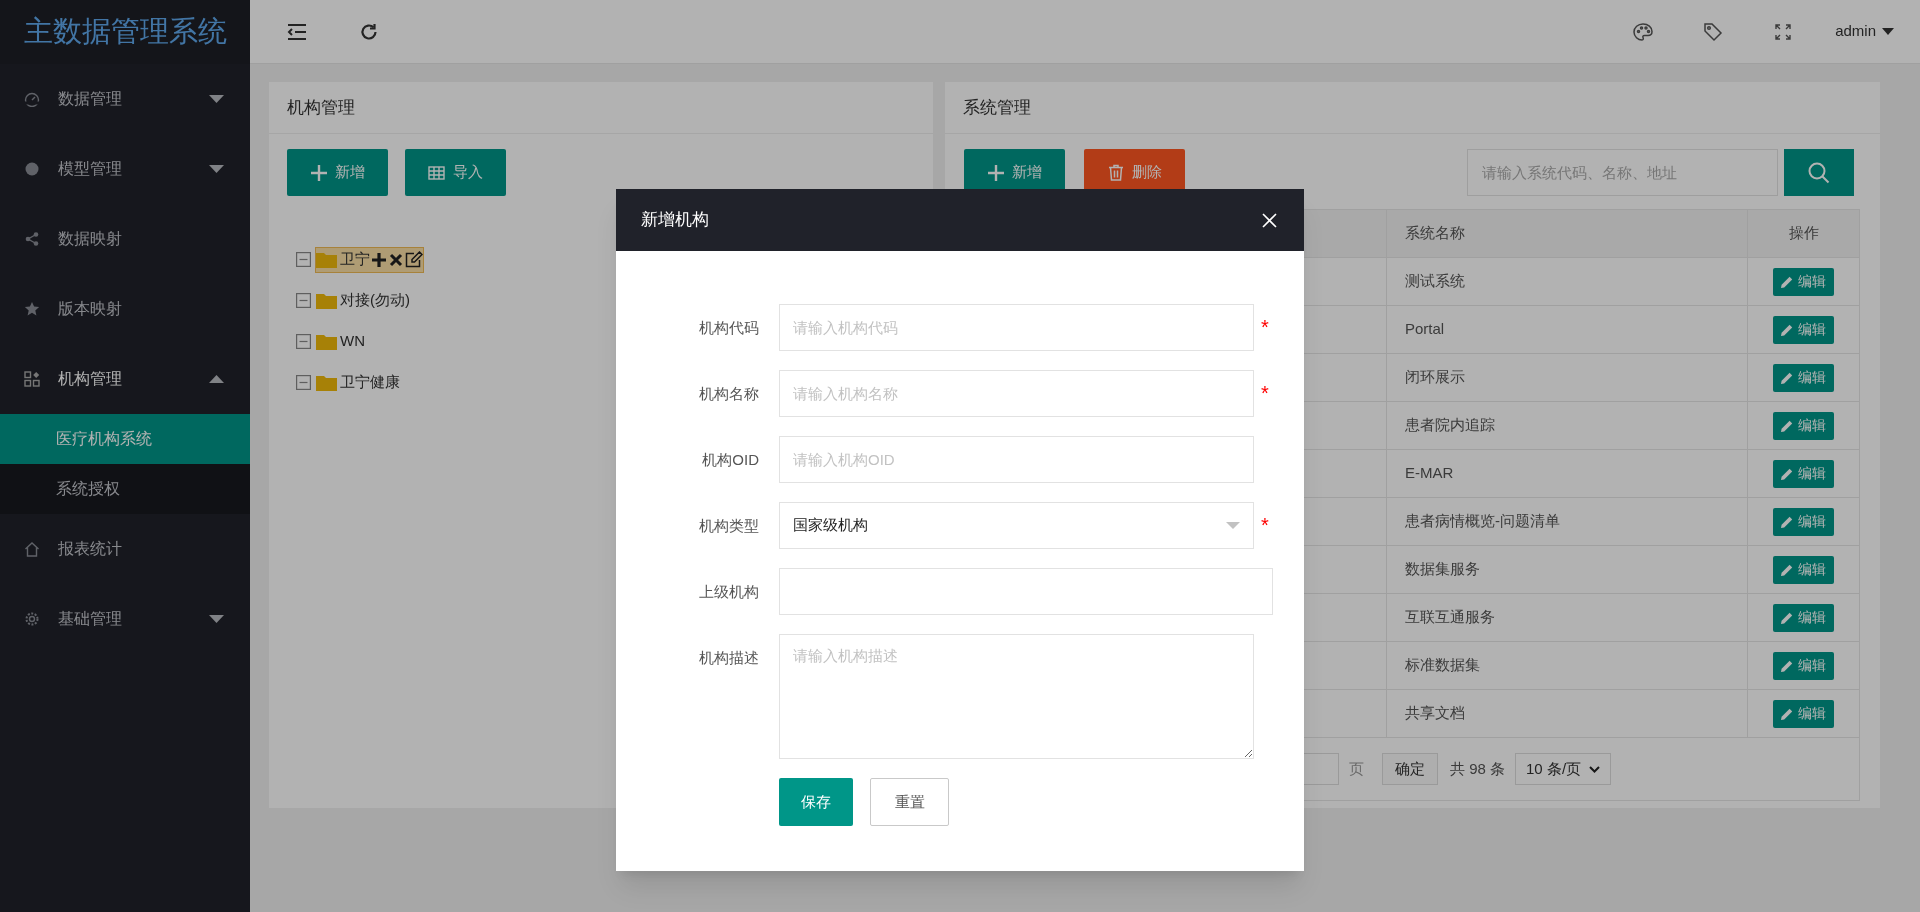 The height and width of the screenshot is (912, 1920). What do you see at coordinates (396, 259) in the screenshot?
I see `delete-node-icon` at bounding box center [396, 259].